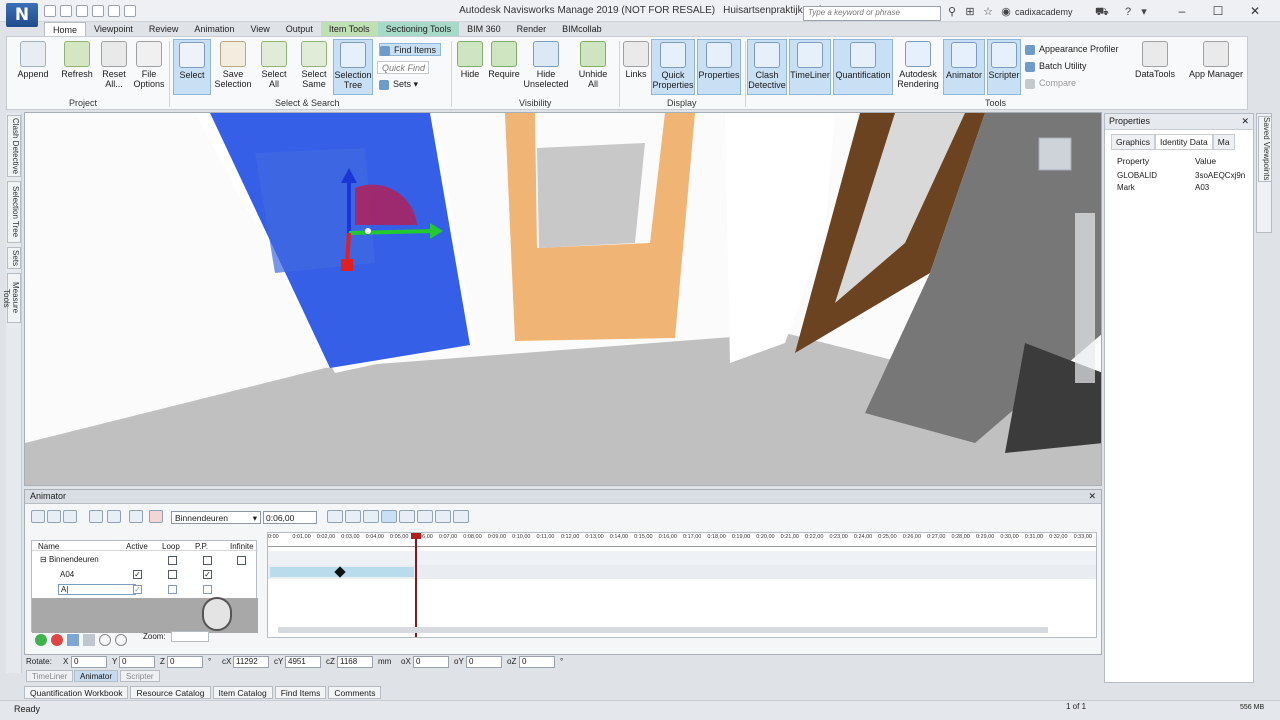 The image size is (1280, 720). What do you see at coordinates (242, 692) in the screenshot?
I see `tab-item-catalog: Item Catalog` at bounding box center [242, 692].